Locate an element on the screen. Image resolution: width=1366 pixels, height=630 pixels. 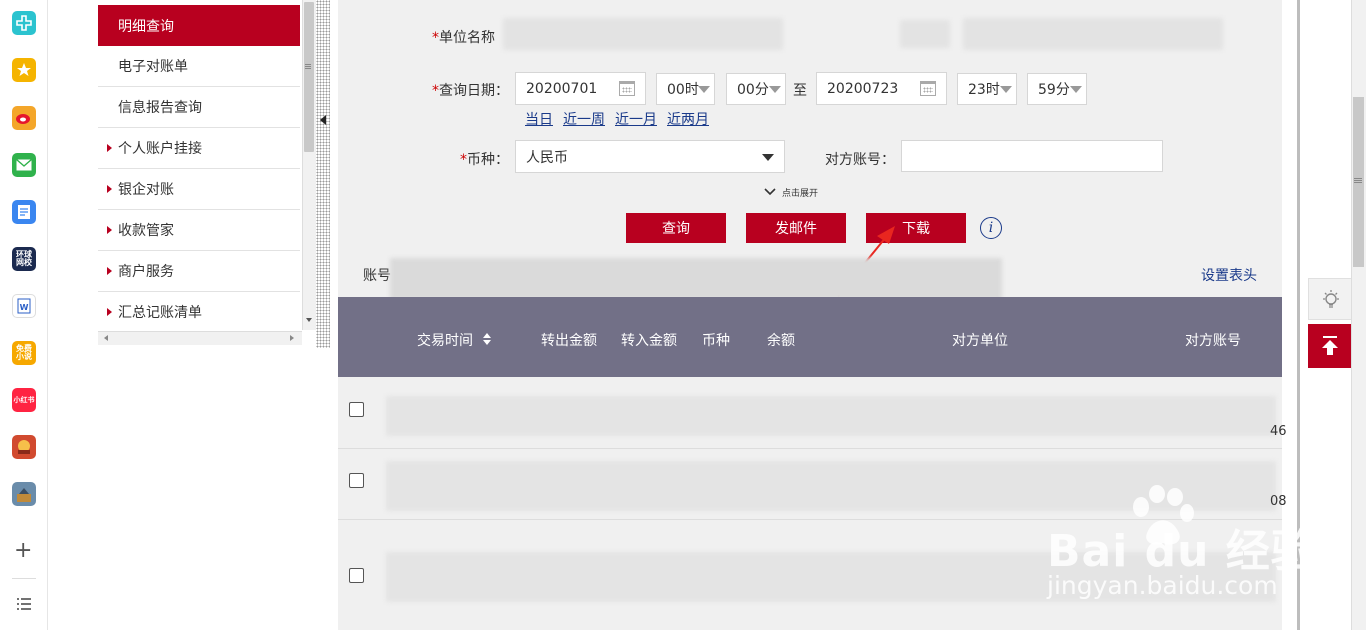
quick-week-link: 近一周 is located at coordinates (584, 119).